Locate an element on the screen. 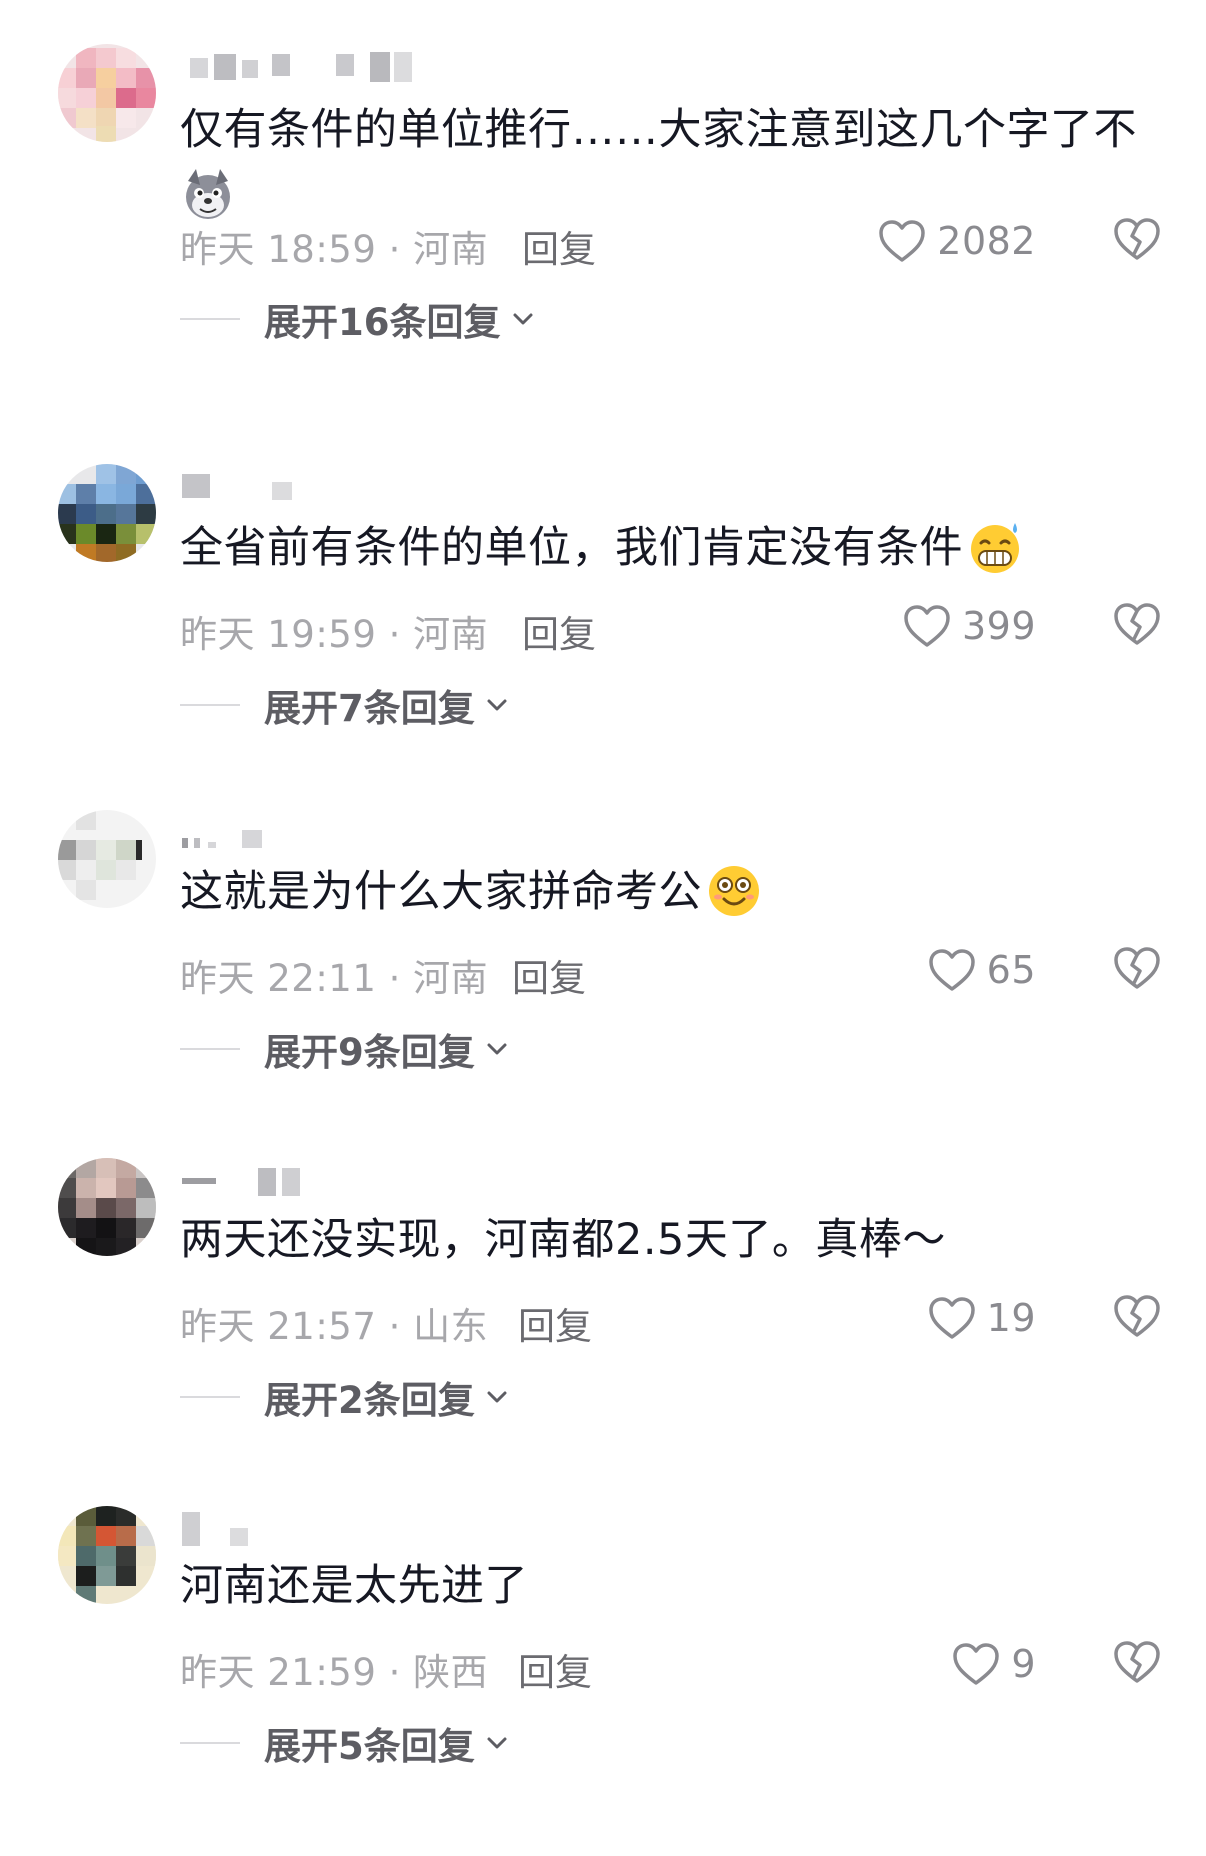 The image size is (1206, 1856). expand-replies-button: 展开2条回复 is located at coordinates (345, 1397).